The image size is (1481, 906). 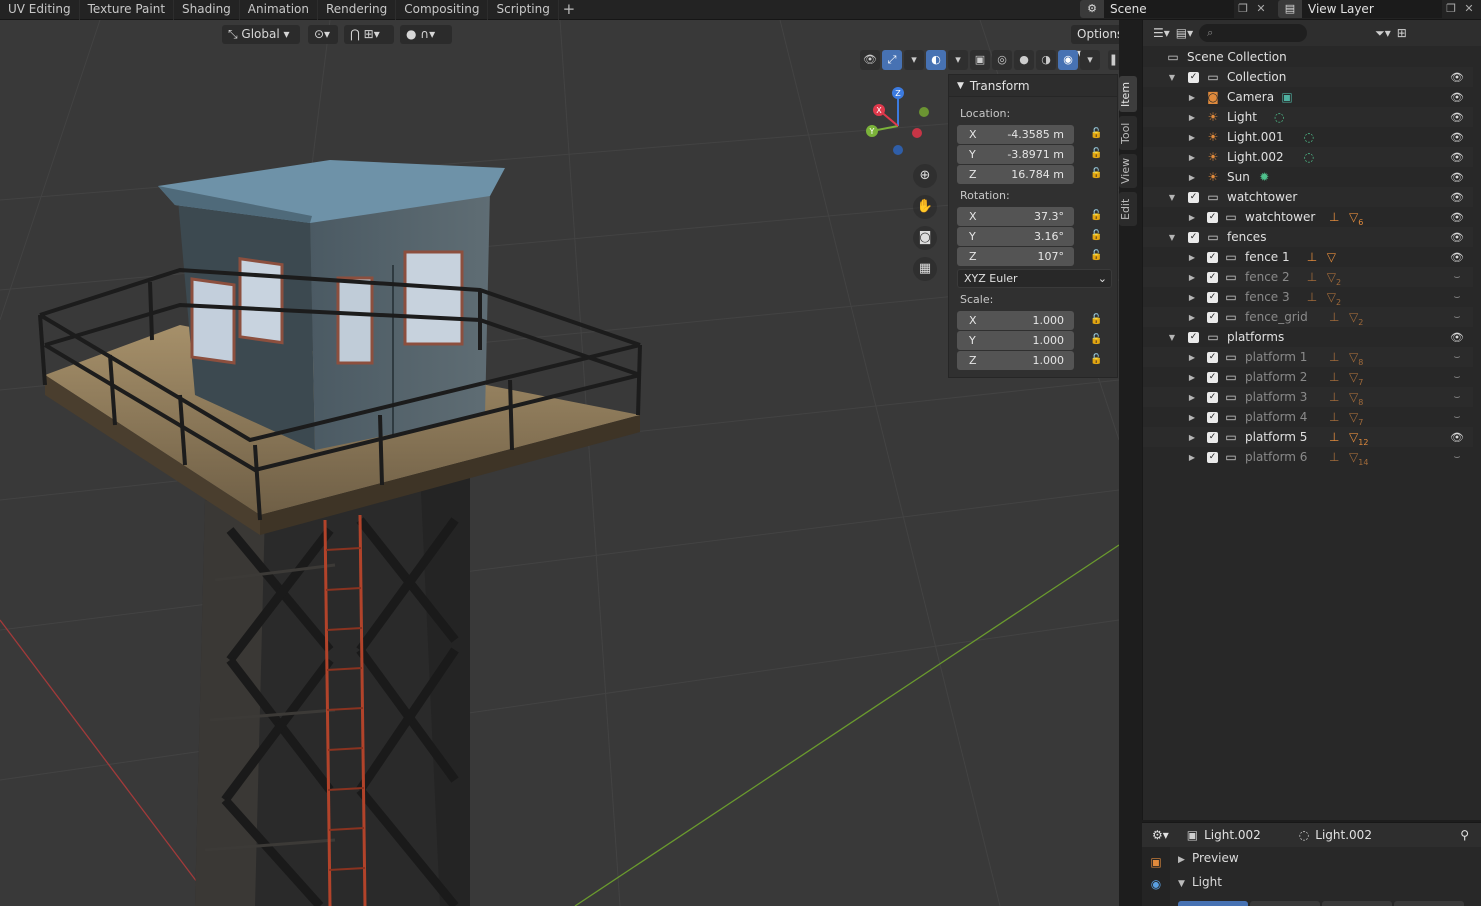 I want to click on tab-animation: Animation, so click(x=279, y=10).